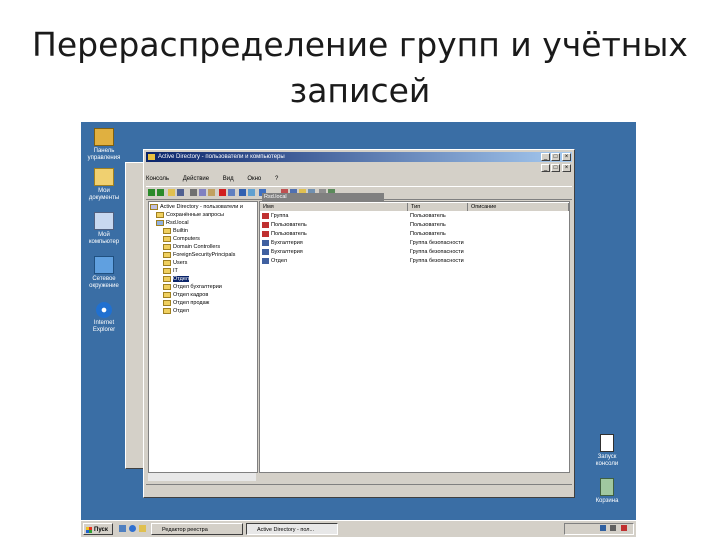 The height and width of the screenshot is (540, 720). What do you see at coordinates (359, 489) in the screenshot?
I see `status-bar` at bounding box center [359, 489].